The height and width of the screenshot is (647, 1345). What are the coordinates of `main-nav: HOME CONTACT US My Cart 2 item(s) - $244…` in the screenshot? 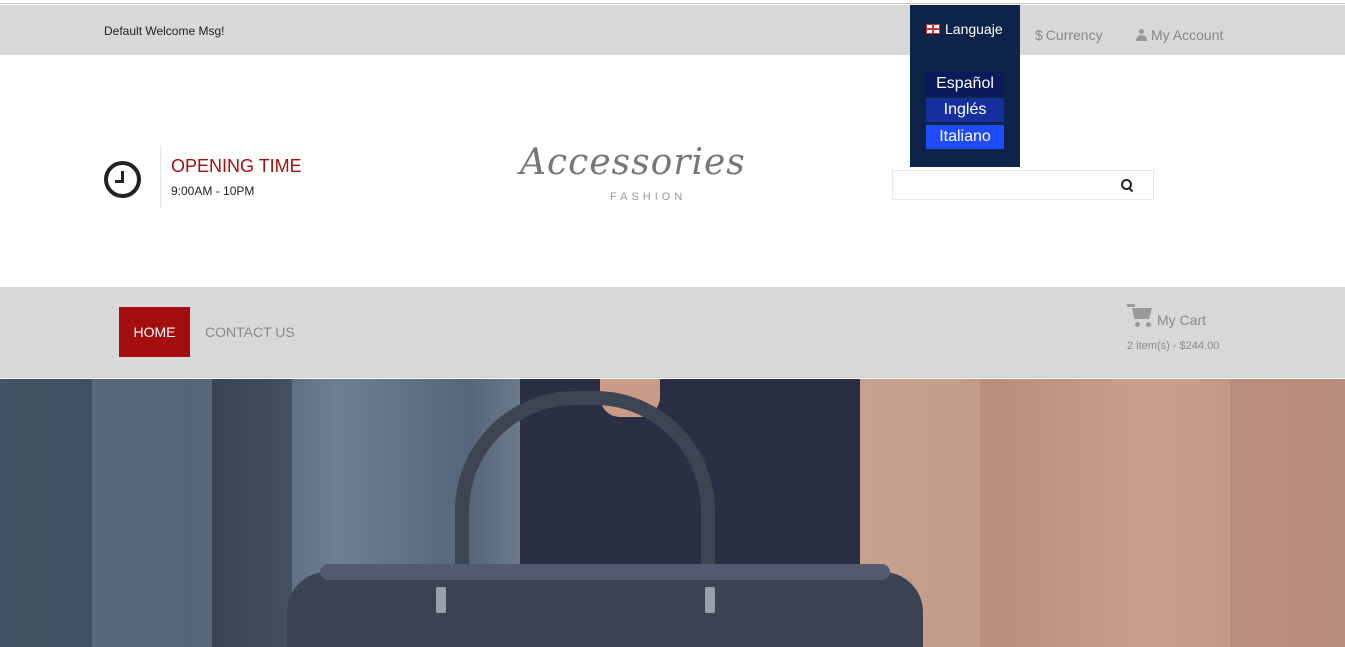 It's located at (672, 332).